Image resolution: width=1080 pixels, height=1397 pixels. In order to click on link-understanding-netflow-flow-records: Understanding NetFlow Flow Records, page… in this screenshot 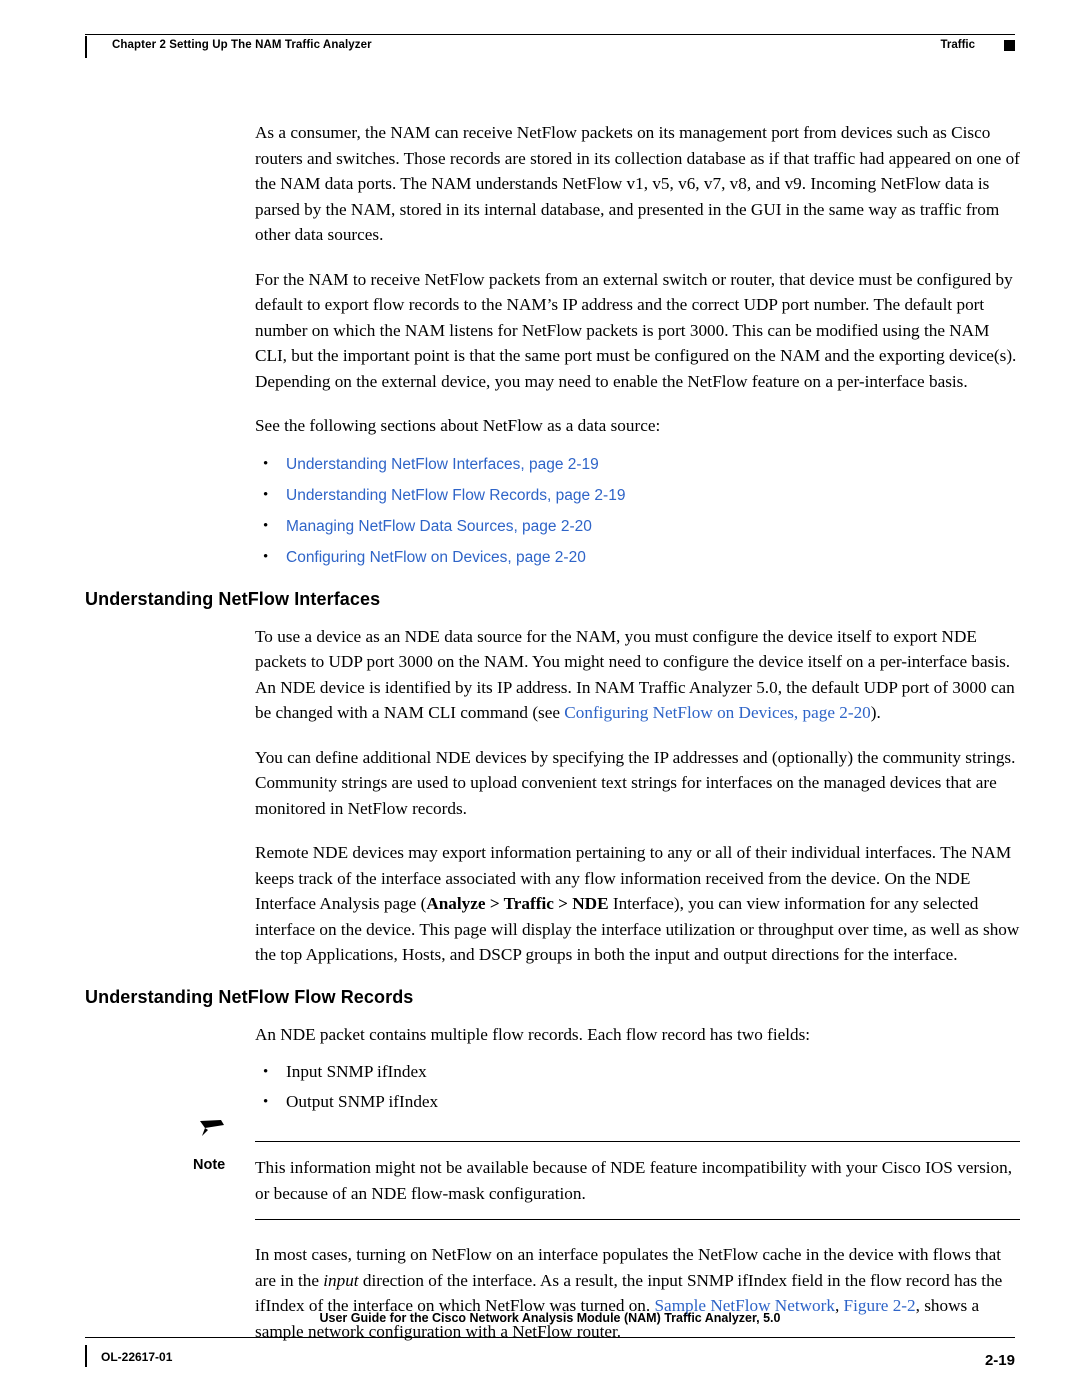, I will do `click(455, 495)`.